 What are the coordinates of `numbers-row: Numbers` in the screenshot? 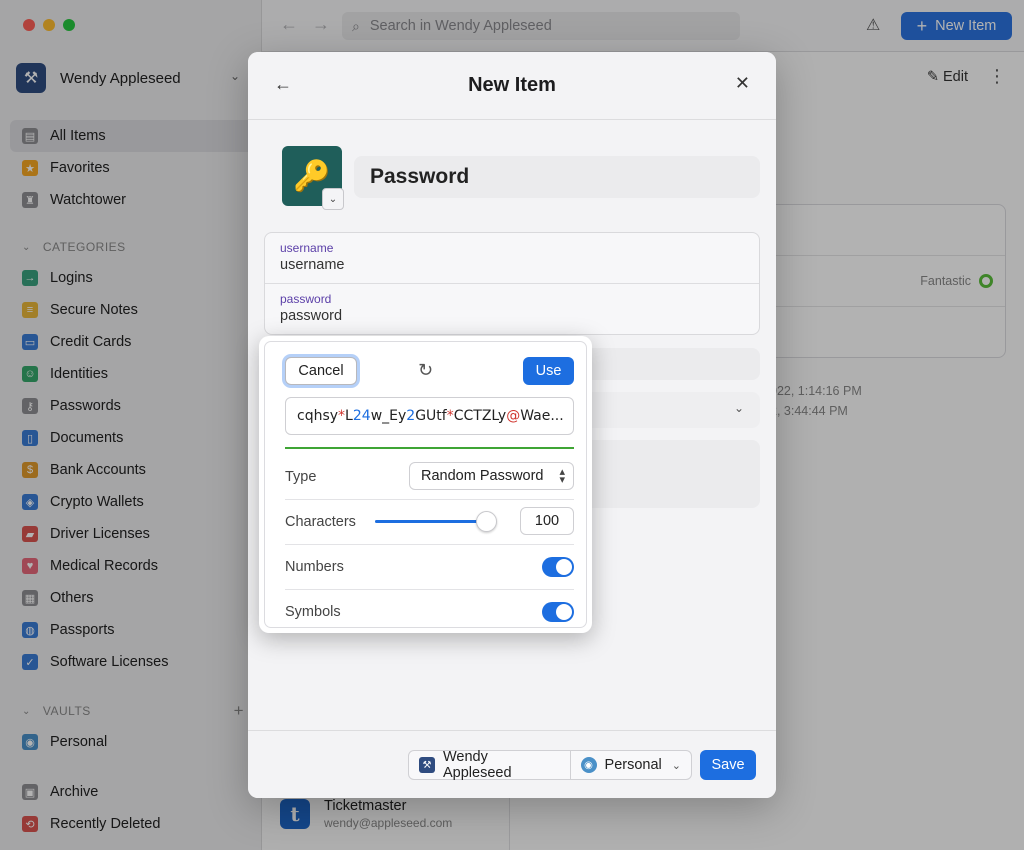 It's located at (429, 566).